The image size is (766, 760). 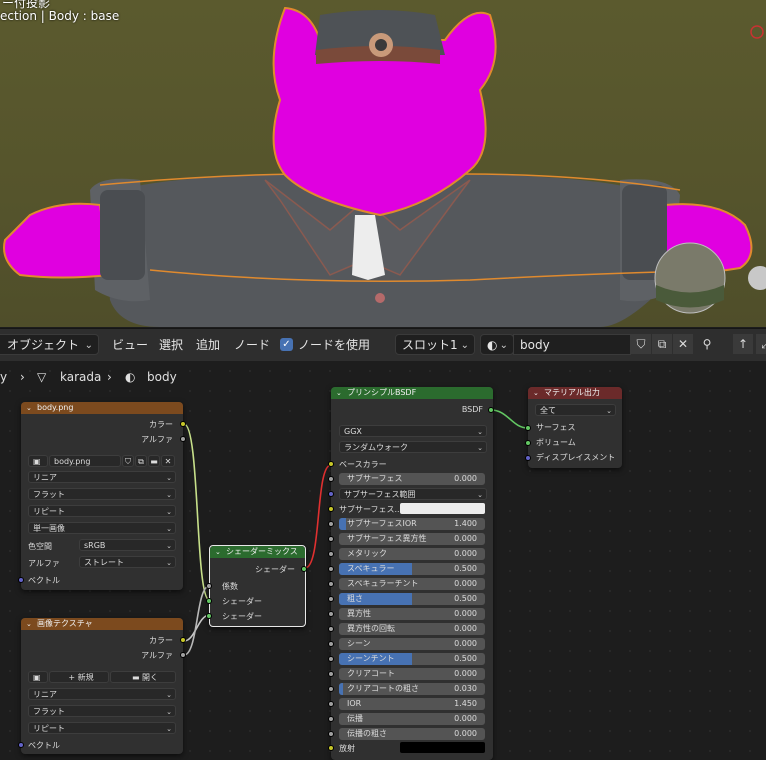 What do you see at coordinates (130, 345) in the screenshot?
I see `menu-view: ビュー` at bounding box center [130, 345].